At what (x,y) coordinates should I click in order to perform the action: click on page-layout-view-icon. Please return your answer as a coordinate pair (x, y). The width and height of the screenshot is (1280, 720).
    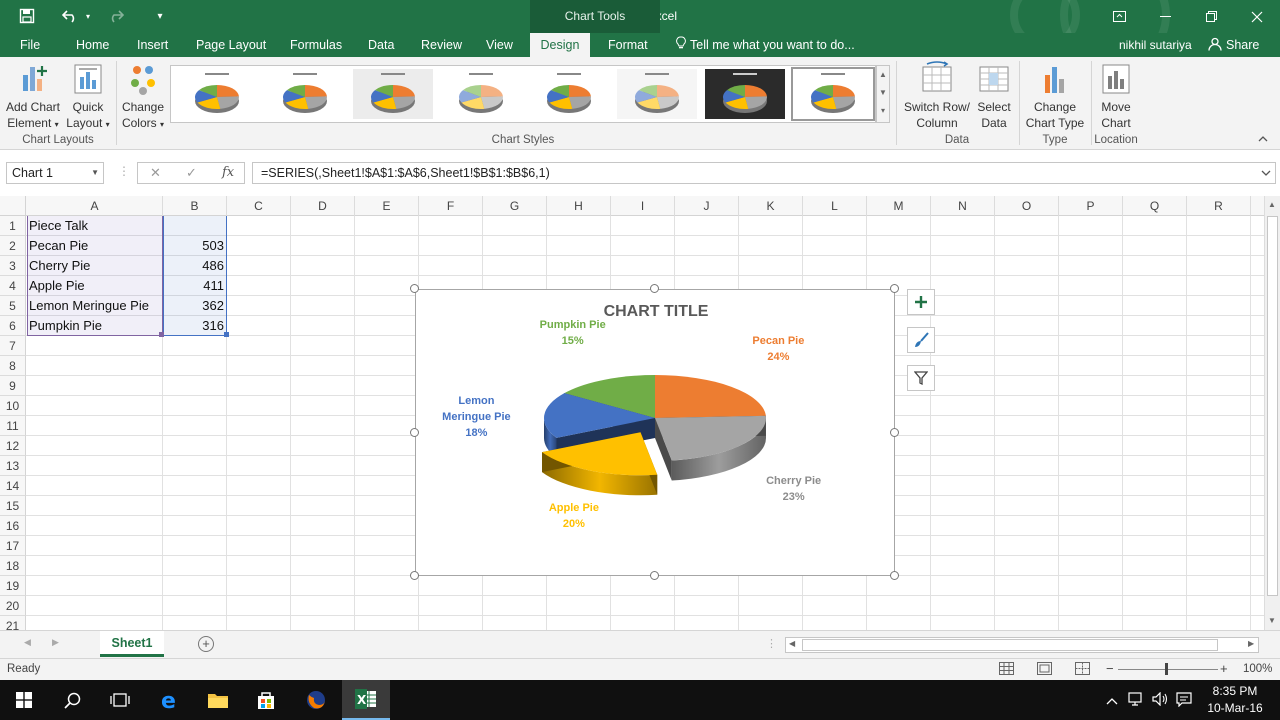
    Looking at the image, I should click on (1044, 670).